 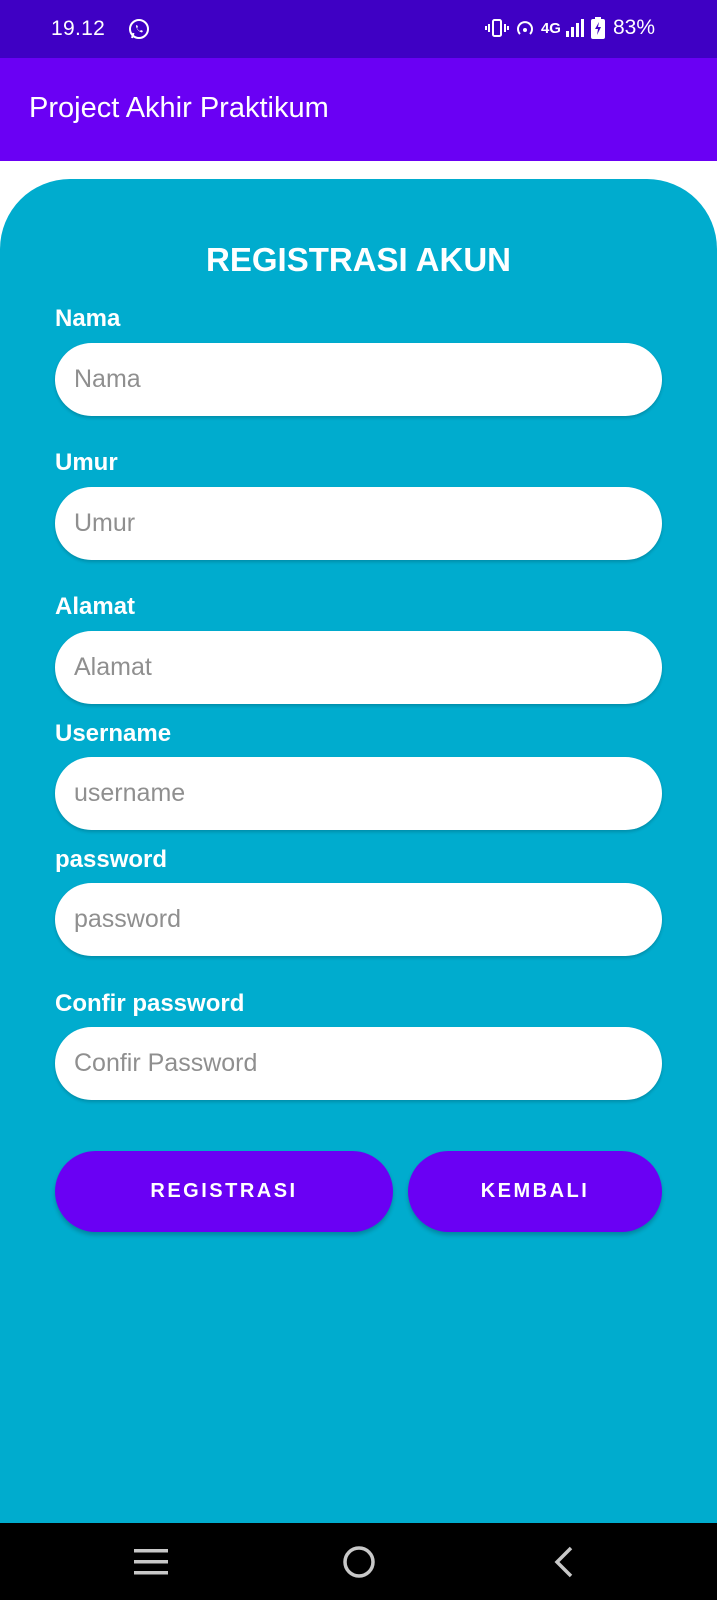 What do you see at coordinates (86, 462) in the screenshot?
I see `age-label: Umur` at bounding box center [86, 462].